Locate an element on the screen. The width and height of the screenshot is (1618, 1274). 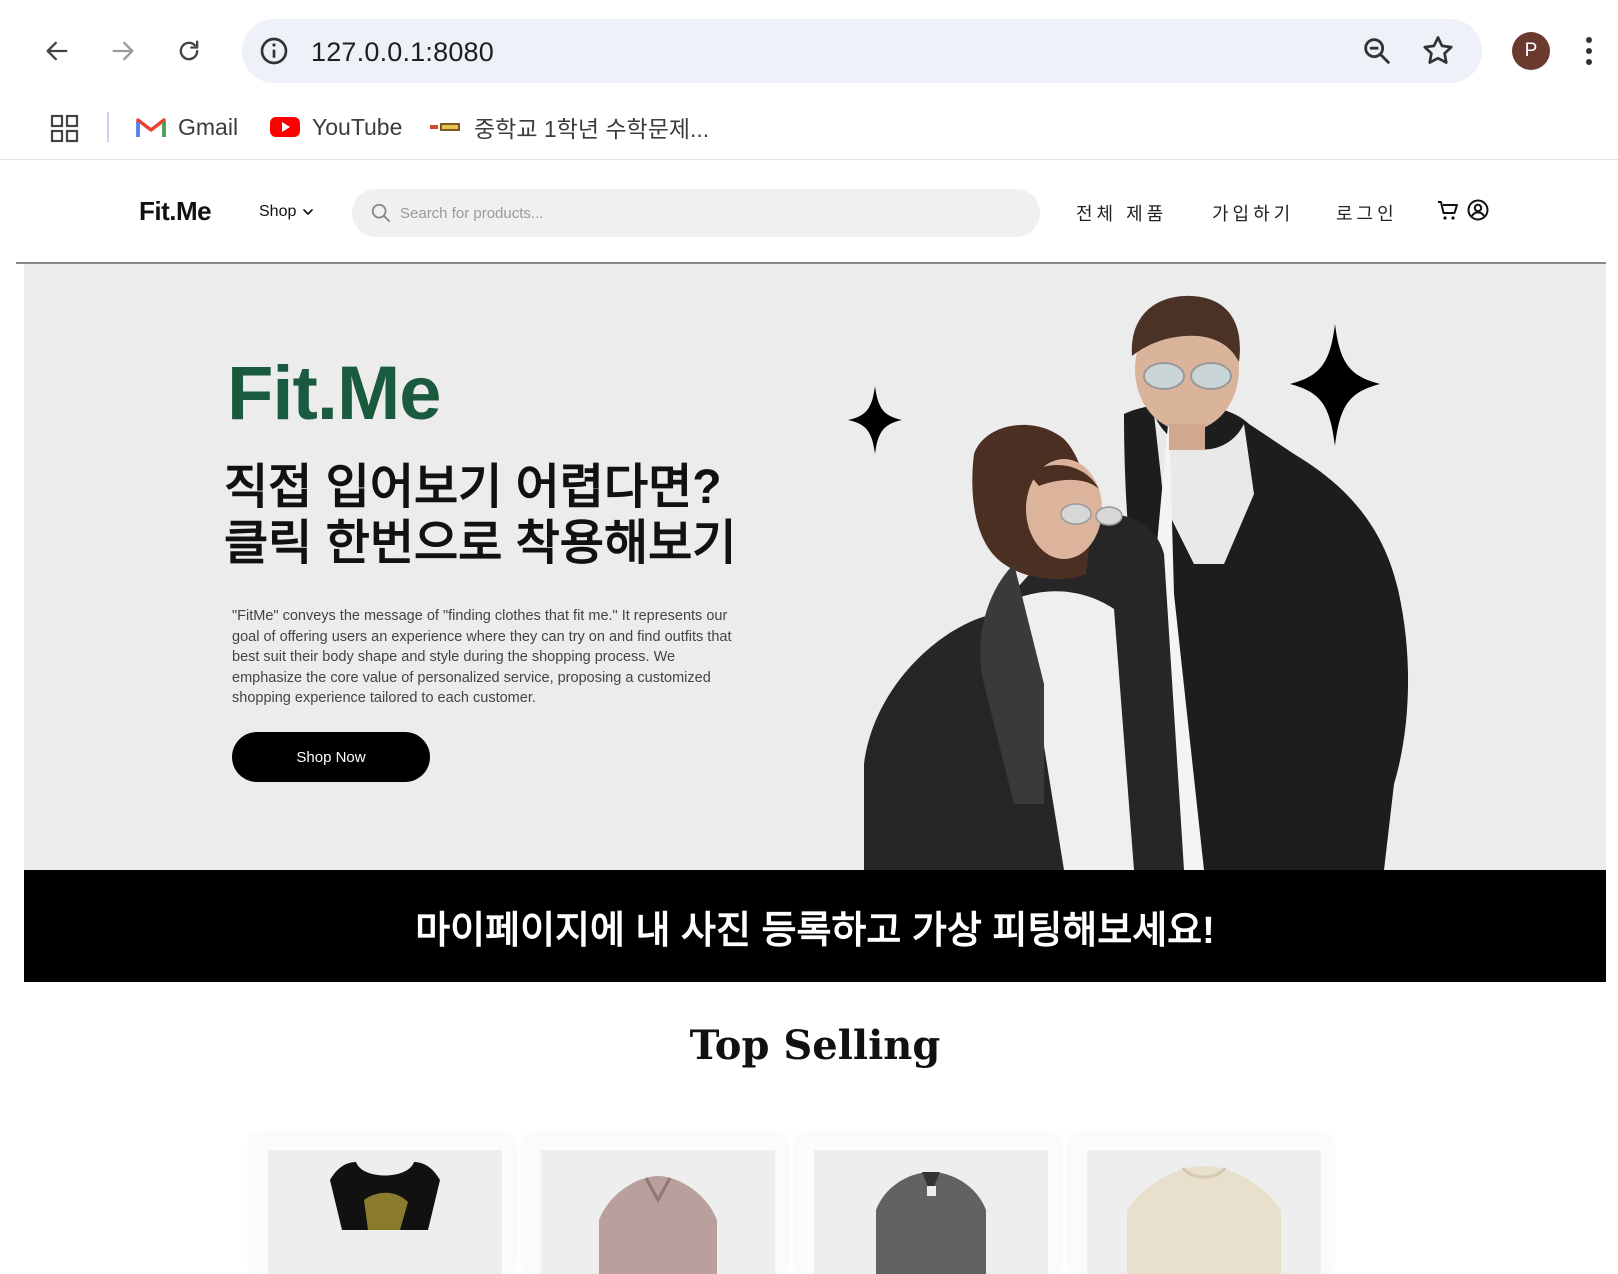
virtual-fitting-banner: 마이페이지에 내 사진 등록하고 가상 피팅해보세요! is located at coordinates (815, 926).